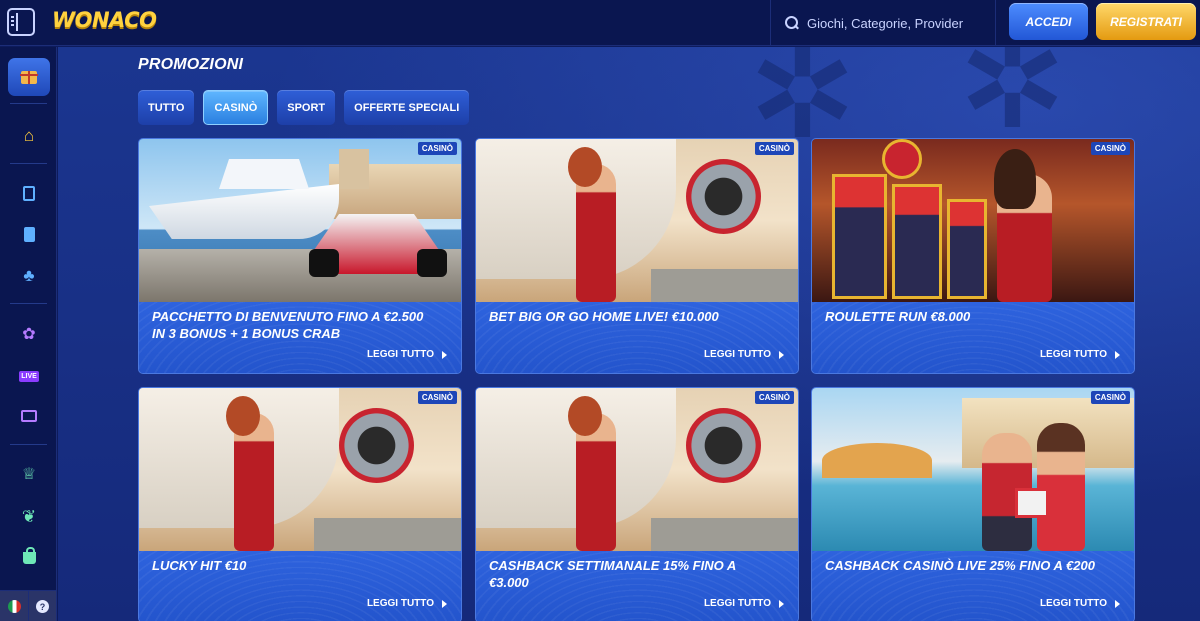 Image resolution: width=1200 pixels, height=621 pixels. I want to click on sidebar-item-sport: ❦, so click(29, 516).